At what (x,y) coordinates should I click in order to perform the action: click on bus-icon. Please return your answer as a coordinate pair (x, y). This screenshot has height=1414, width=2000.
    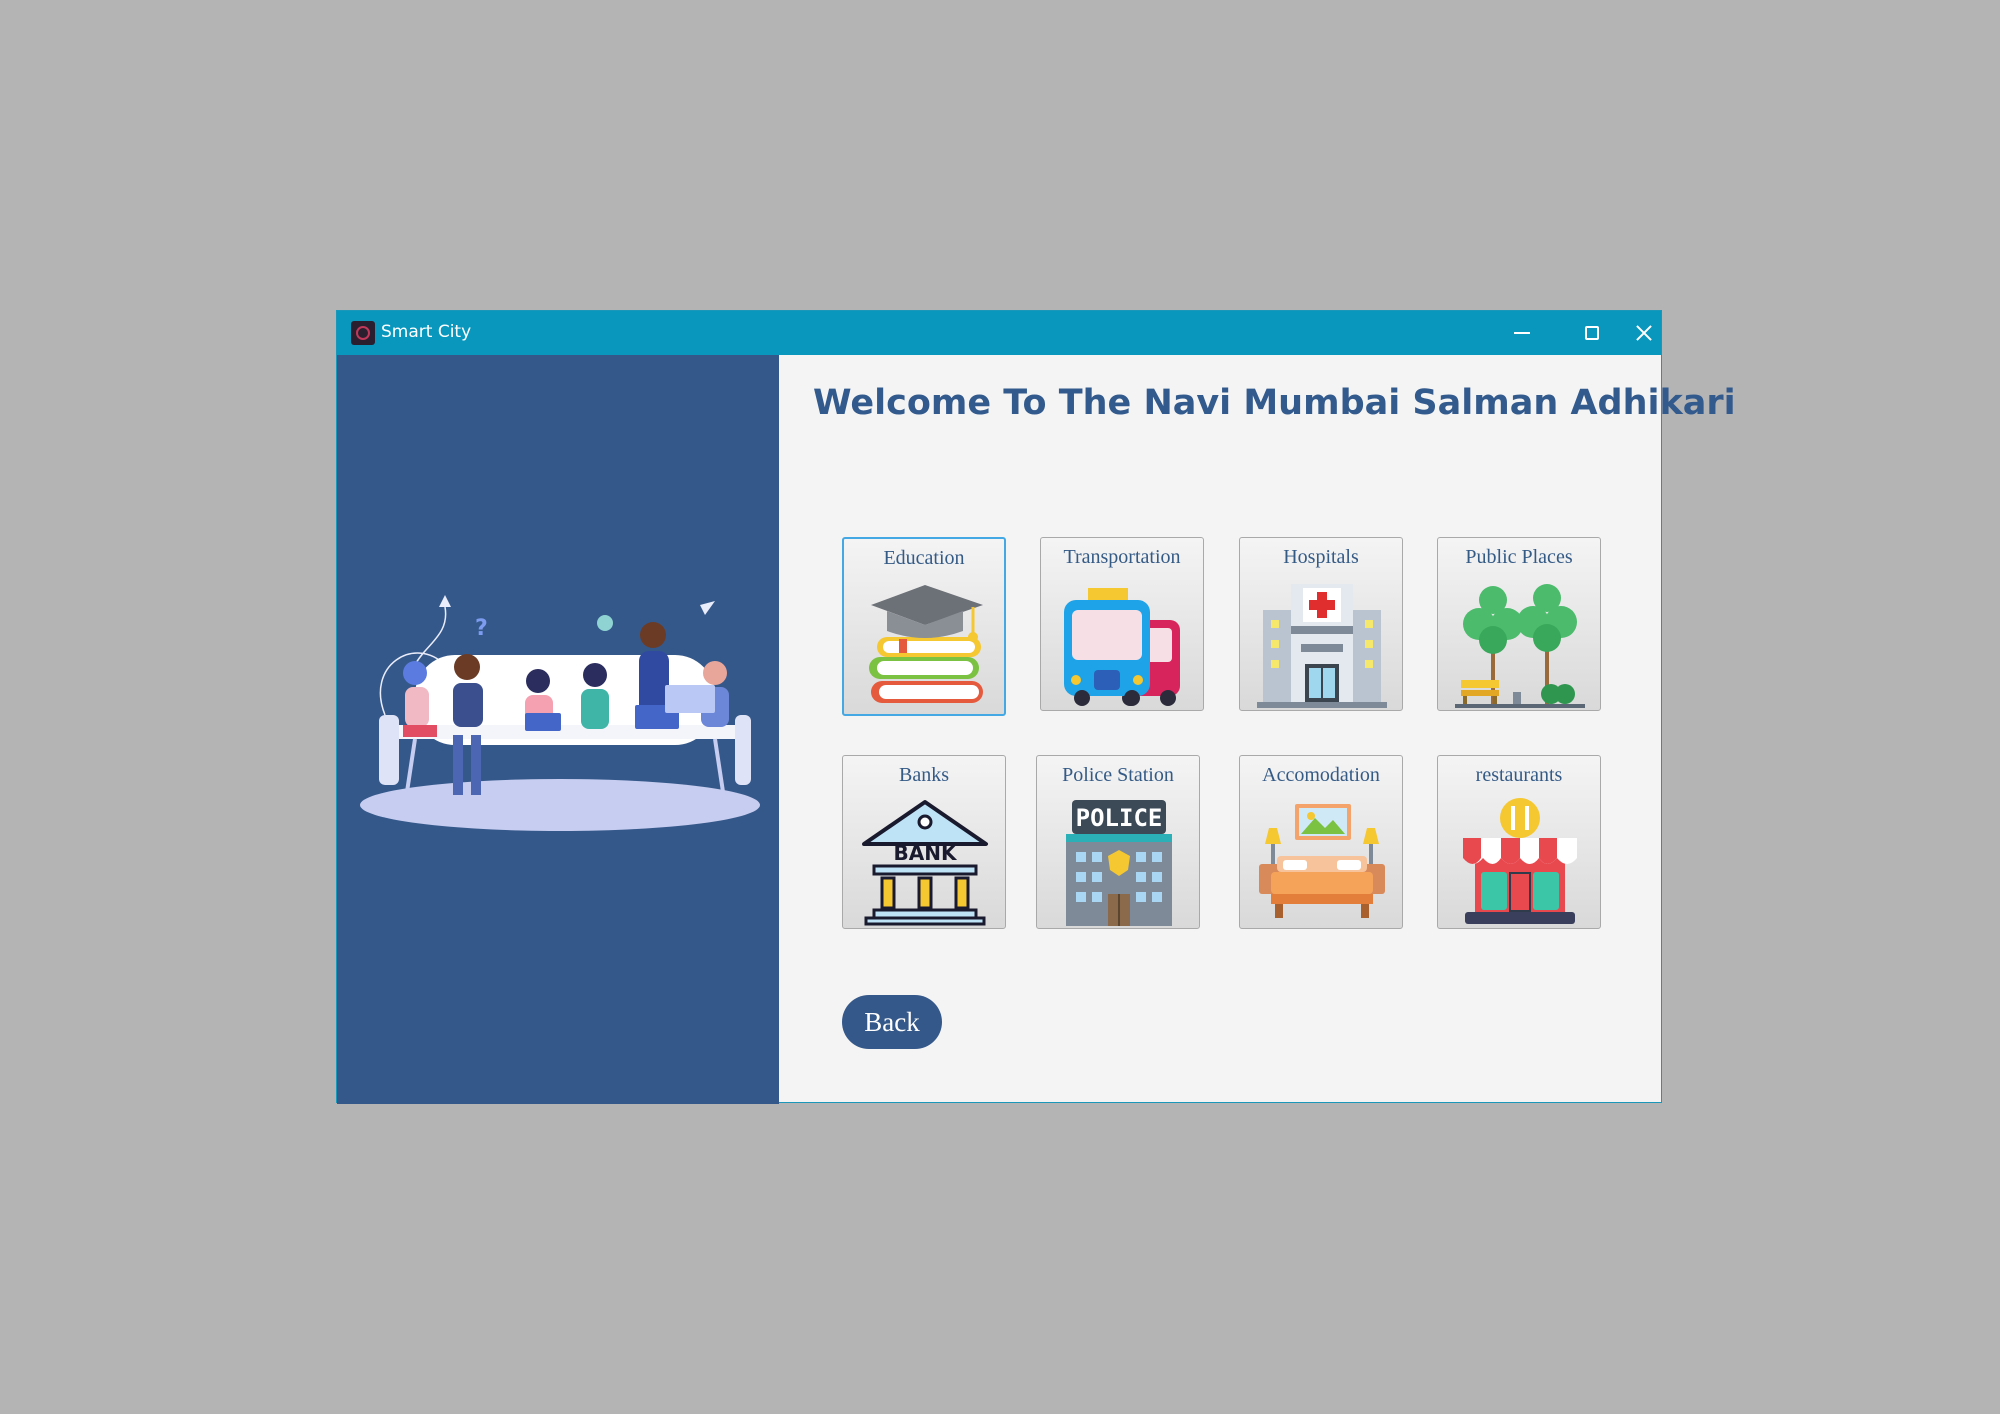
    Looking at the image, I should click on (1122, 647).